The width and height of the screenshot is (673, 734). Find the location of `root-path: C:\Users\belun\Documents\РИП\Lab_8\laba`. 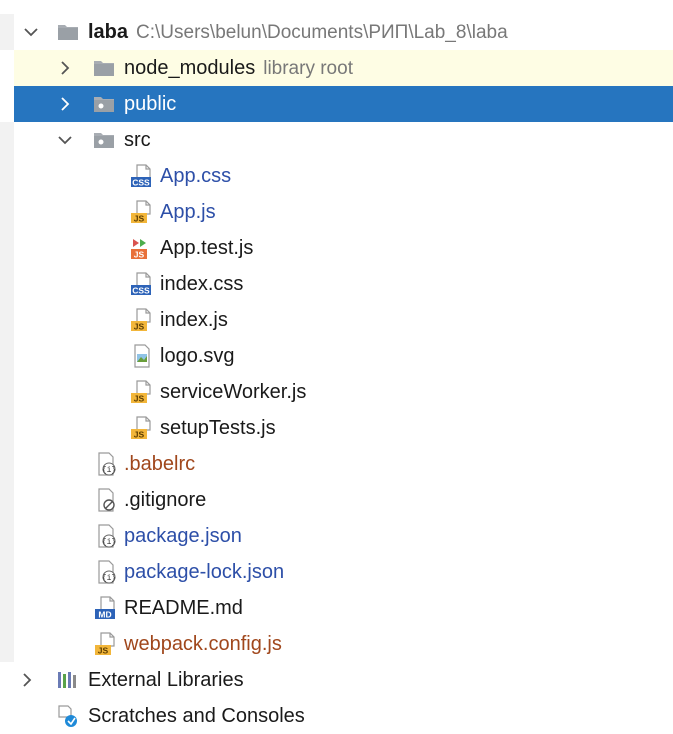

root-path: C:\Users\belun\Documents\РИП\Lab_8\laba is located at coordinates (322, 32).